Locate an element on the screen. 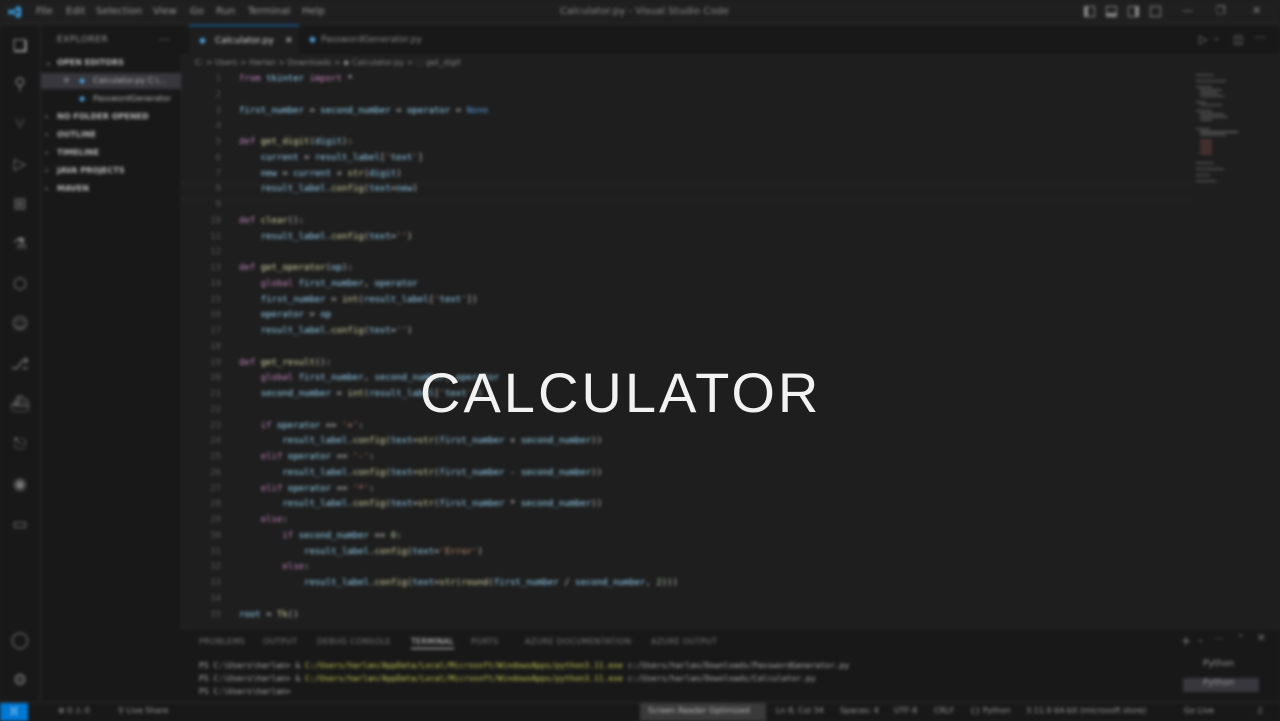  python-interpreter: 3.11.9 64-bit (microsoft store) is located at coordinates (1086, 710).